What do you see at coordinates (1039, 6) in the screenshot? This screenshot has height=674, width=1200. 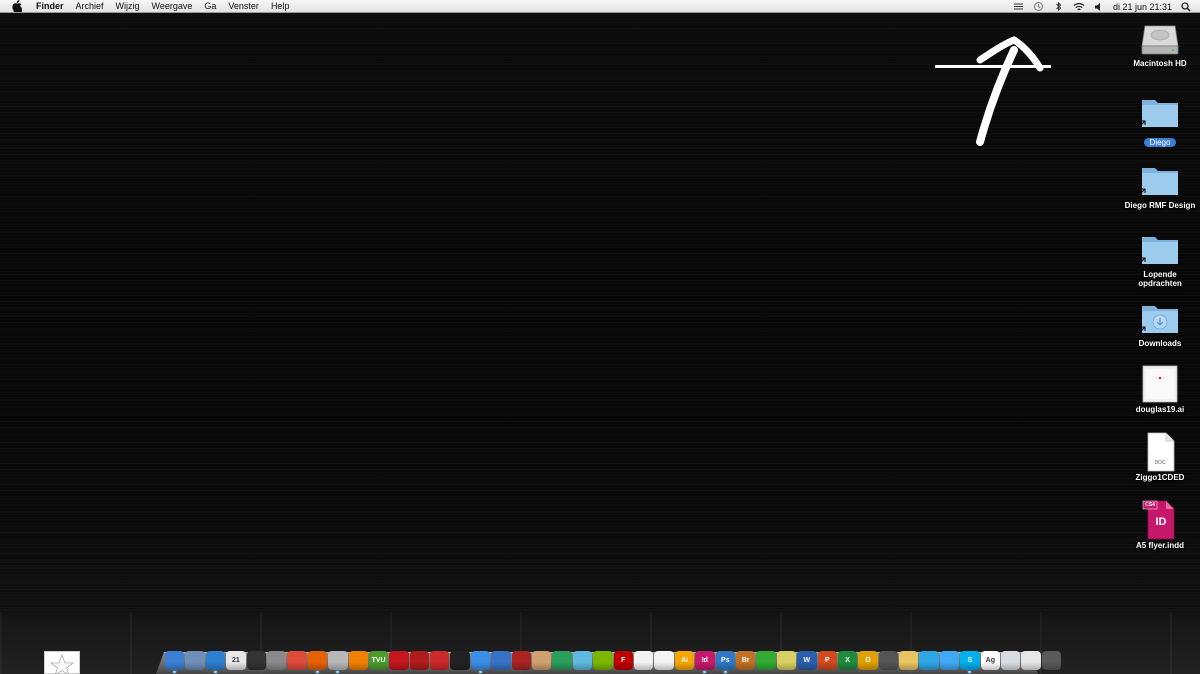 I see `time-machine-icon` at bounding box center [1039, 6].